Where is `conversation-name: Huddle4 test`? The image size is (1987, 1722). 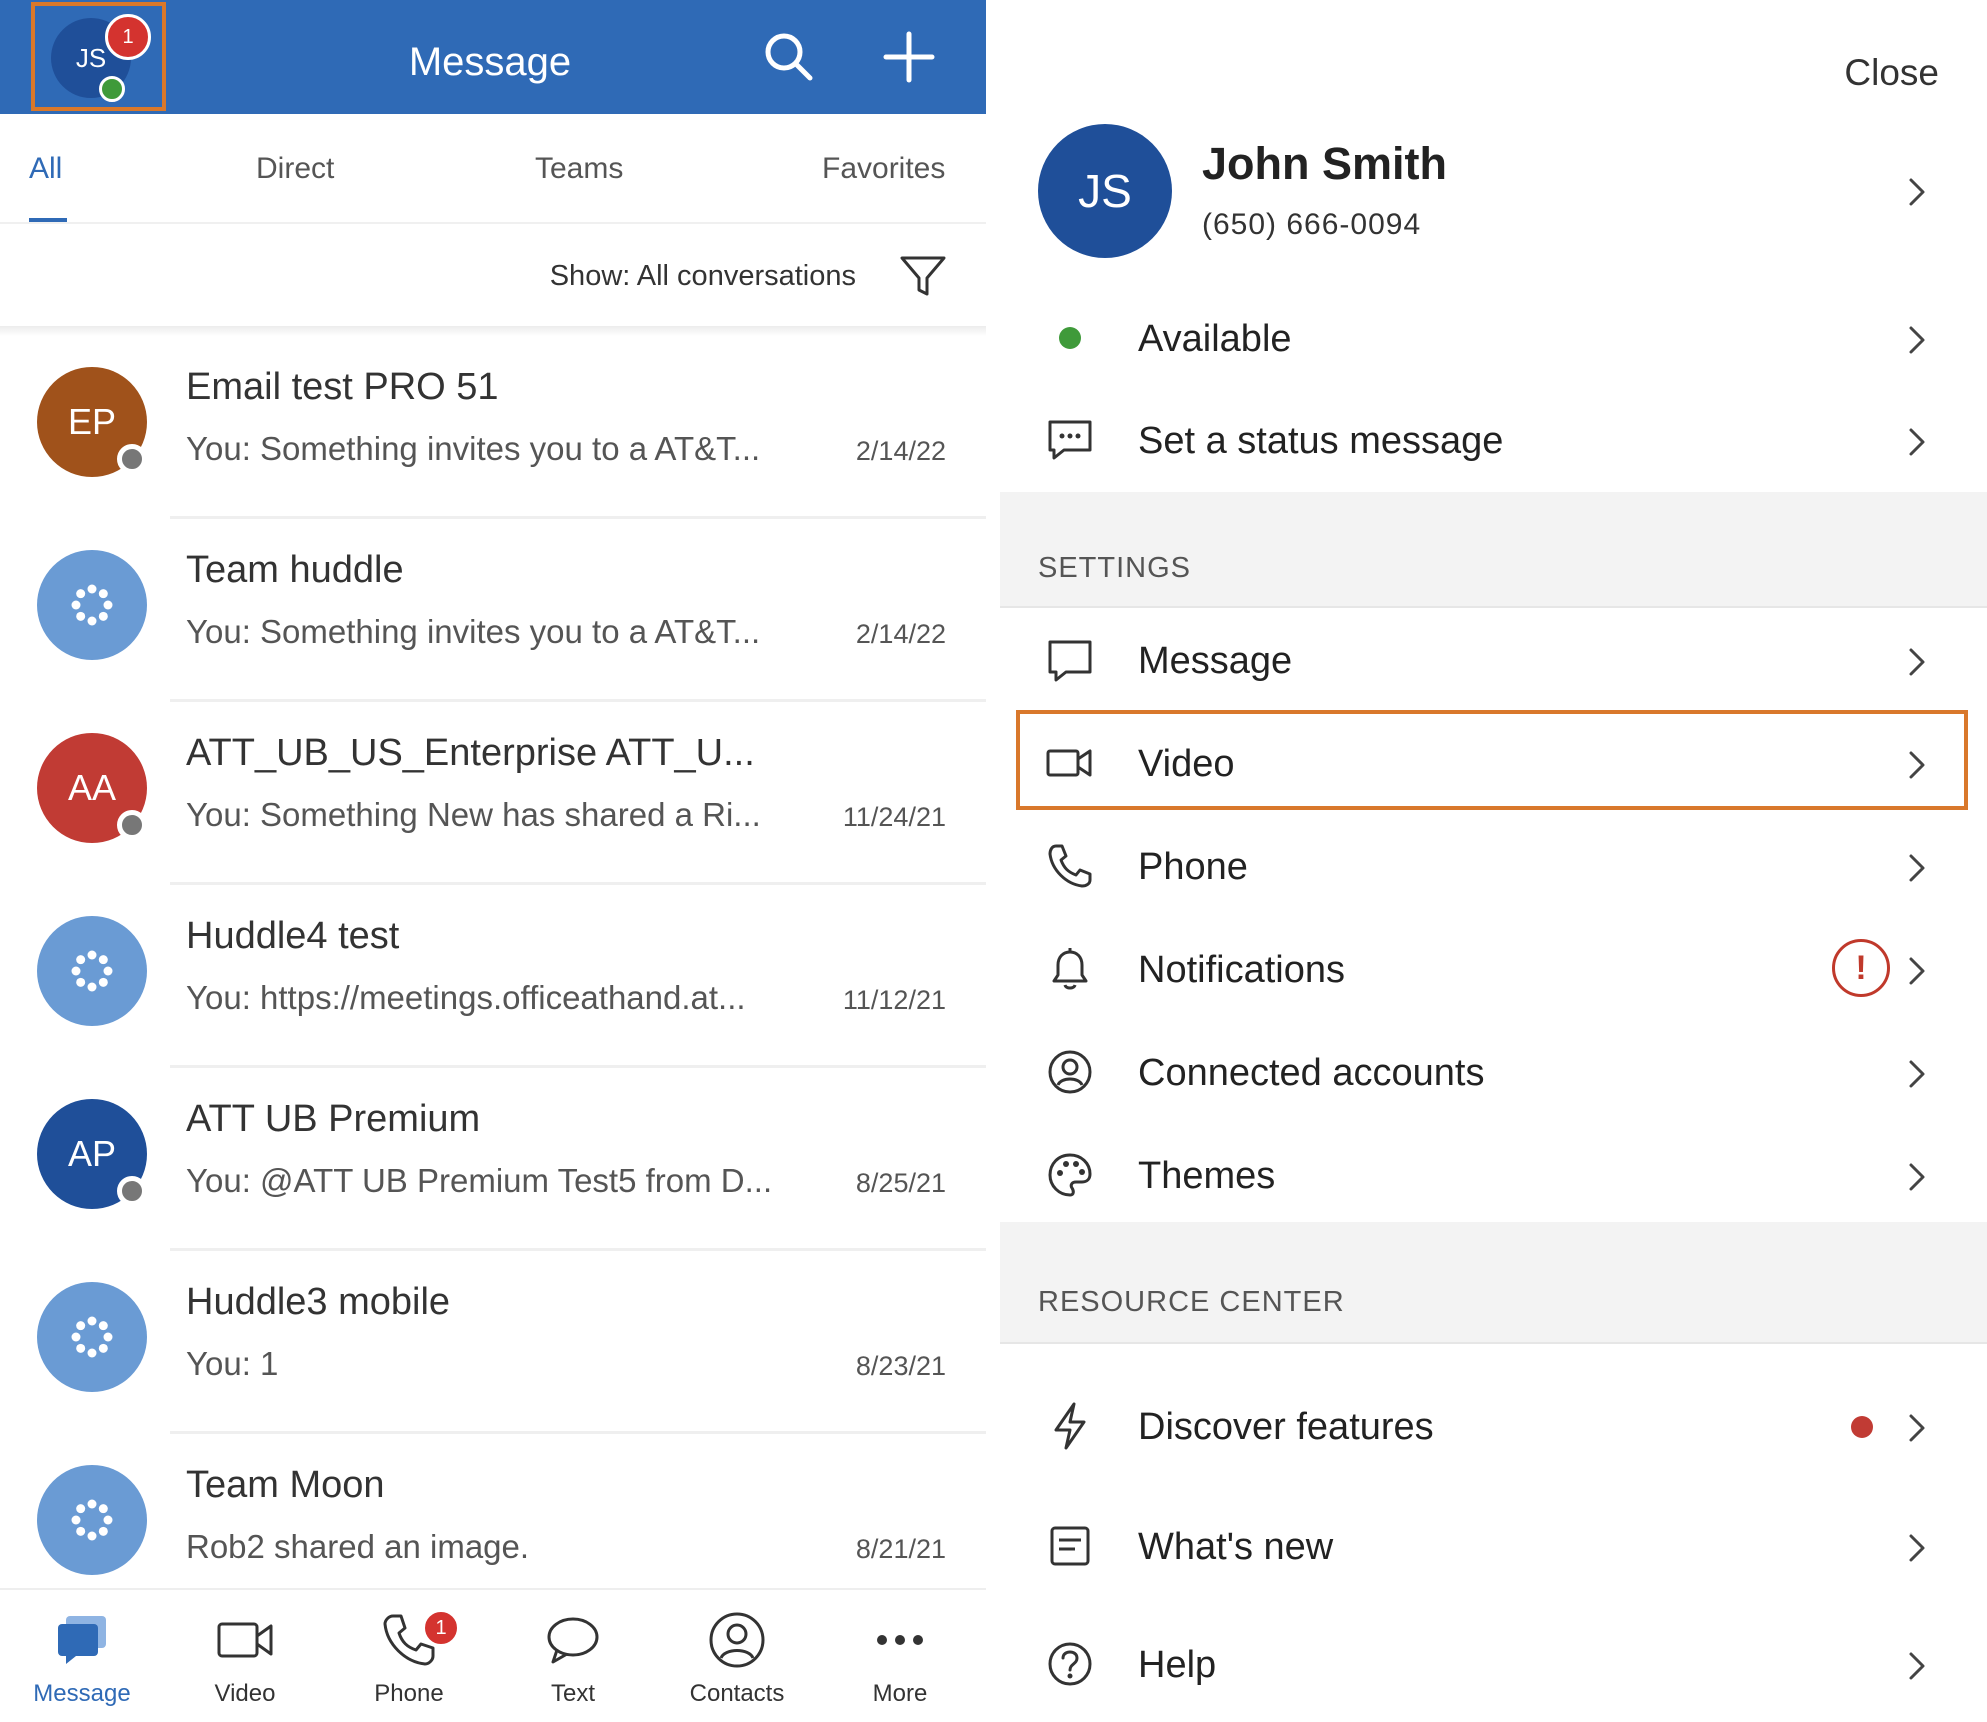
conversation-name: Huddle4 test is located at coordinates (293, 936).